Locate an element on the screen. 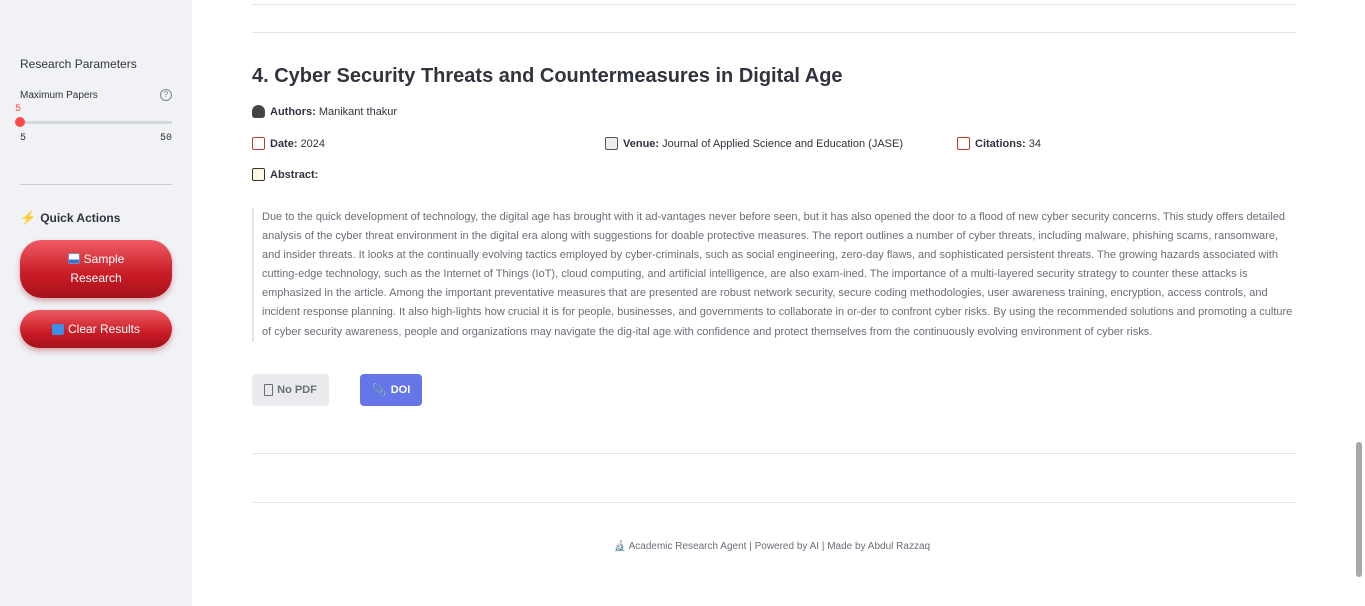  divider-footer is located at coordinates (774, 502).